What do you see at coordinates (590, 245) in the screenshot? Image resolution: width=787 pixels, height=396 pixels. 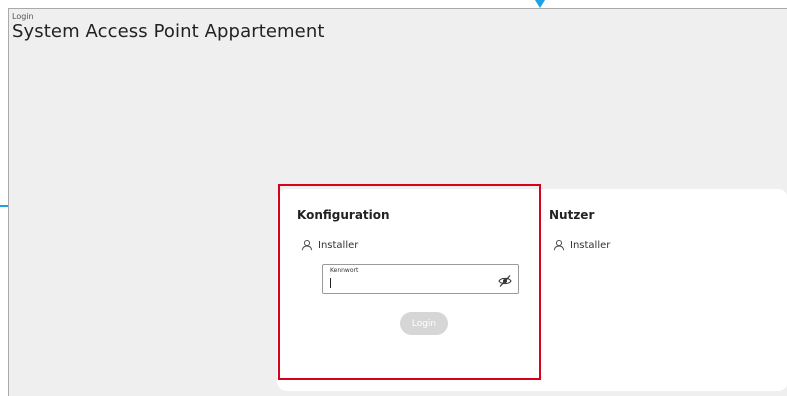 I see `user-list-item-label: Installer` at bounding box center [590, 245].